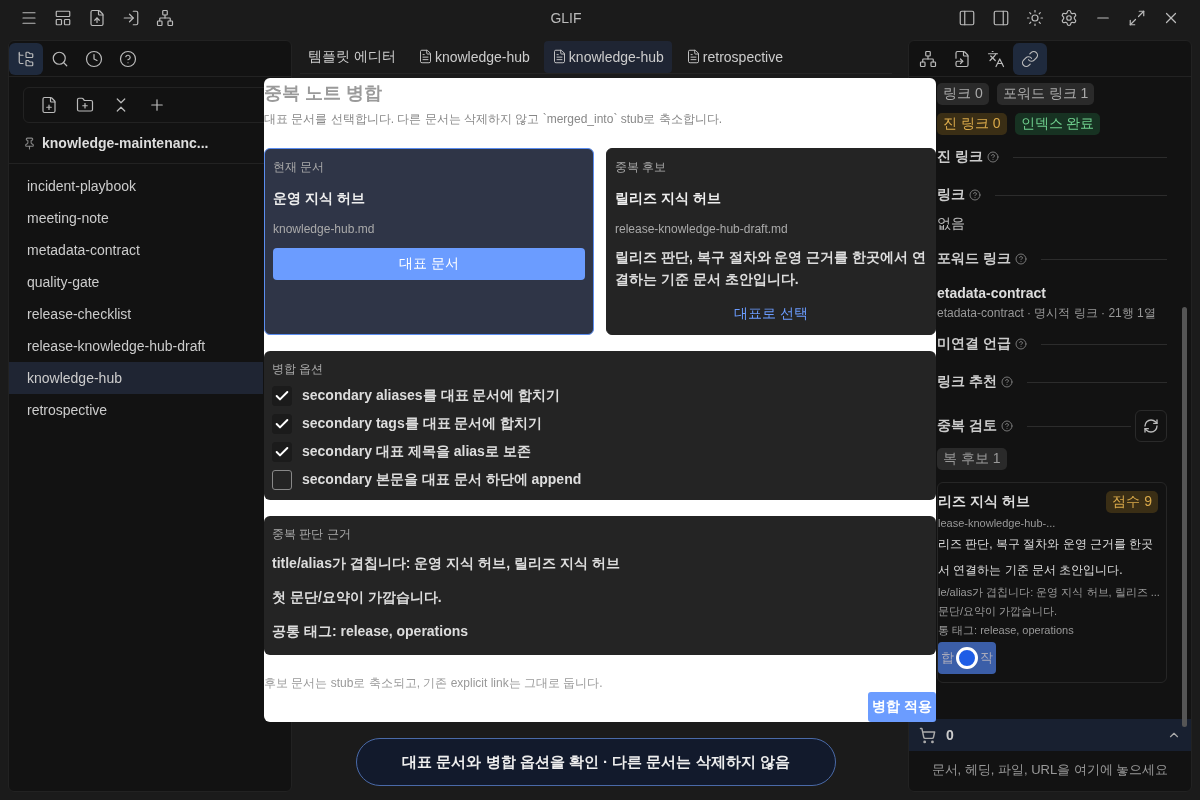  I want to click on evidence-line: 공통 태그: release, operations, so click(371, 631).